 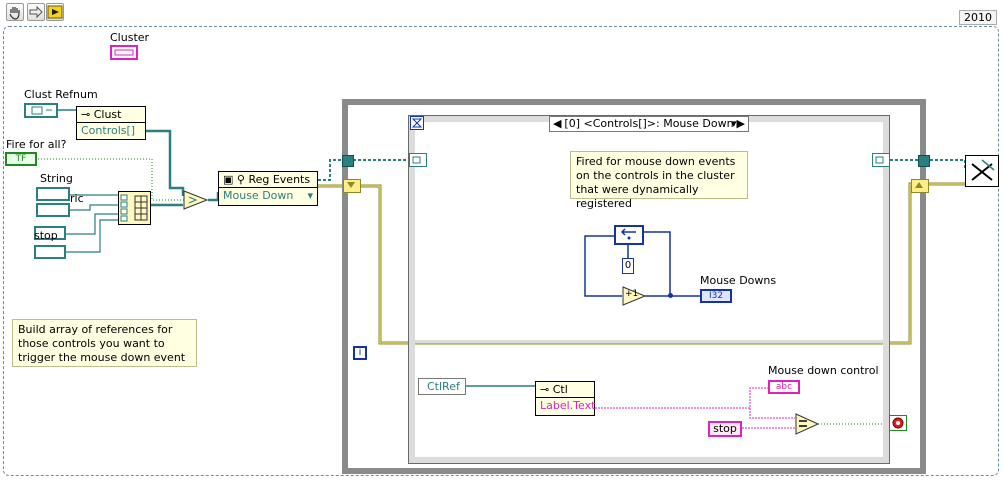 I want to click on string-refnum-terminal, so click(x=53, y=194).